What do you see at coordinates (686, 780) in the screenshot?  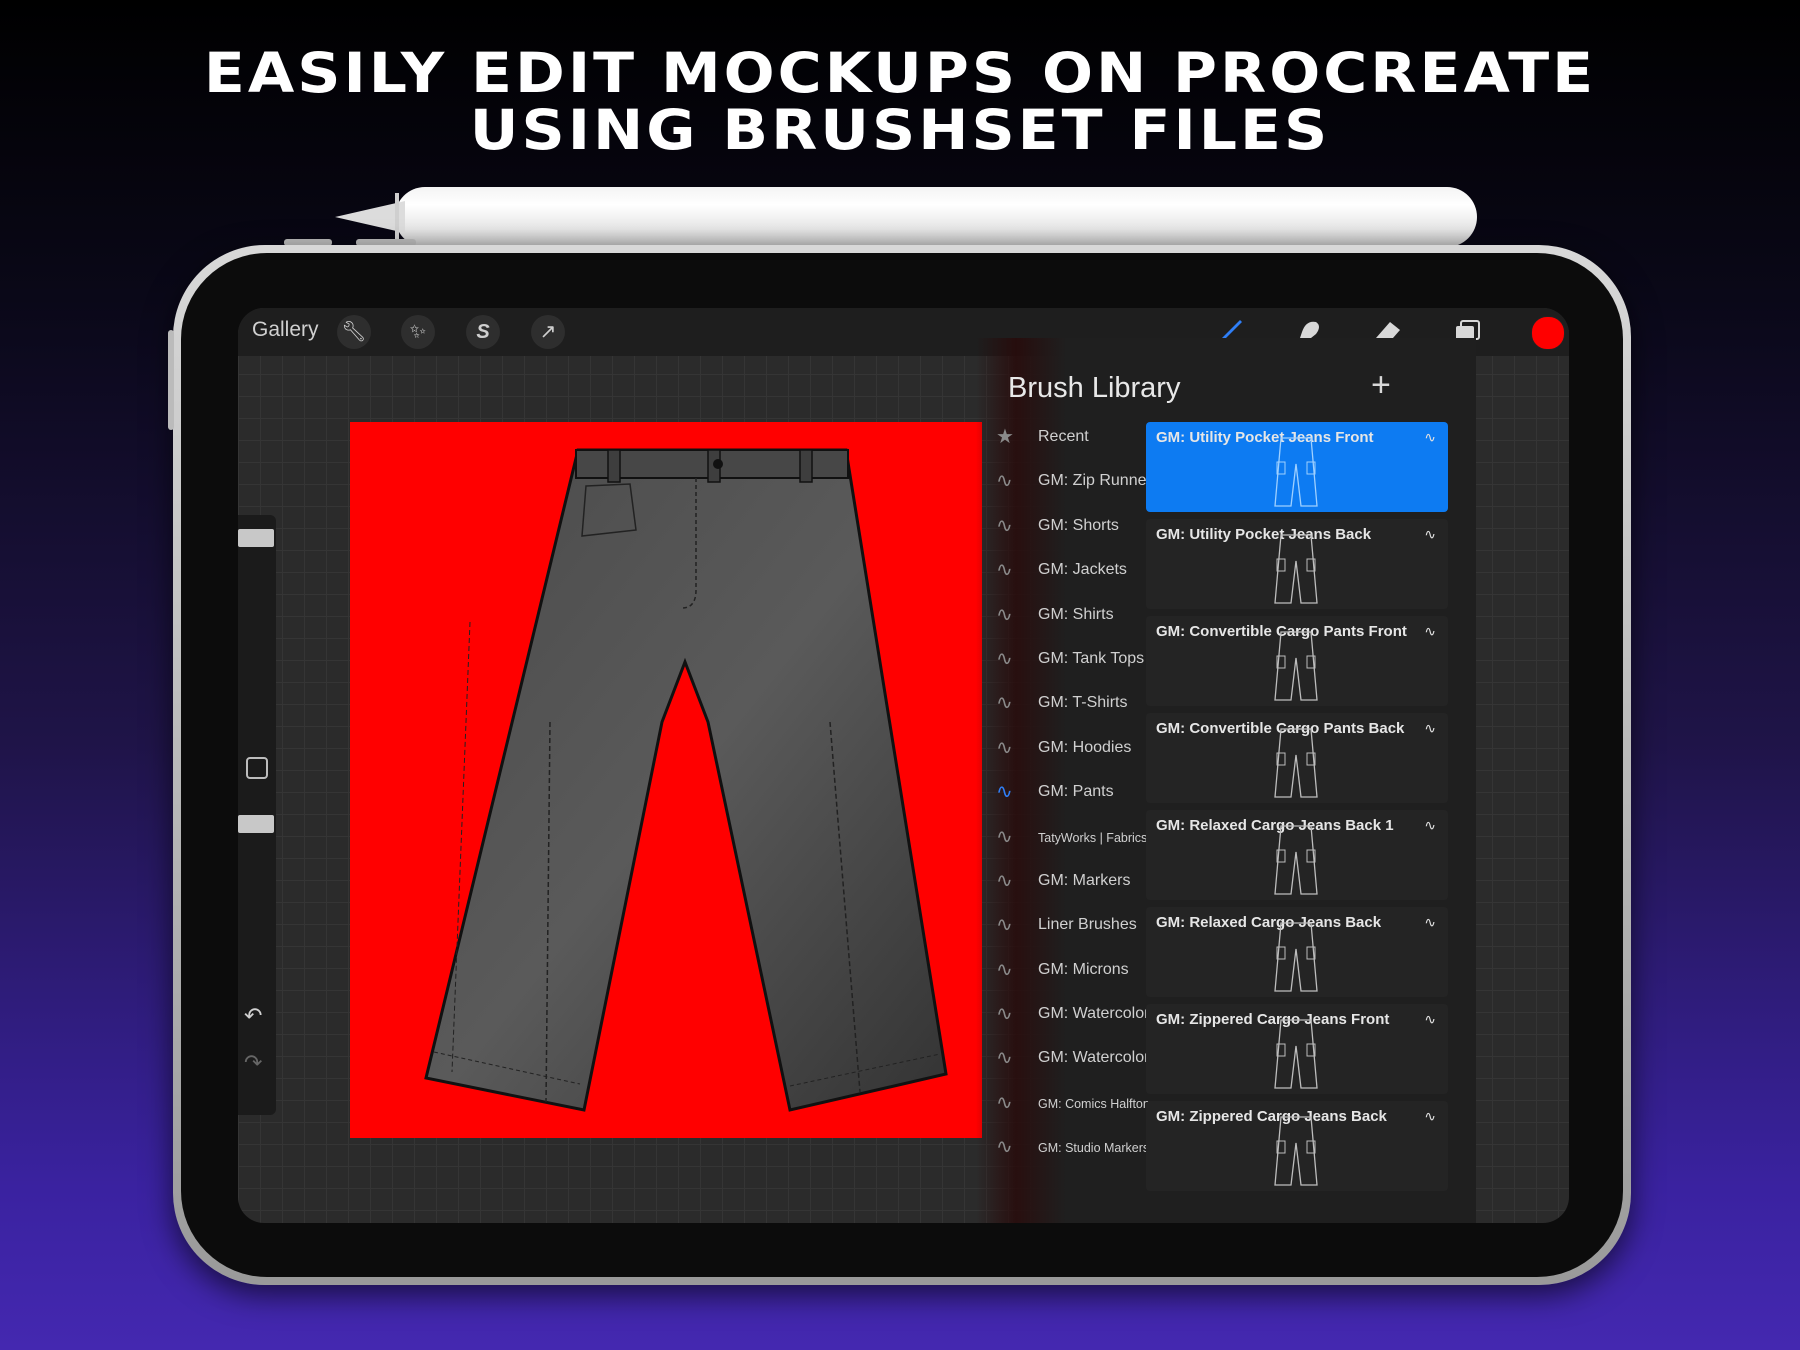 I see `pants-mockup` at bounding box center [686, 780].